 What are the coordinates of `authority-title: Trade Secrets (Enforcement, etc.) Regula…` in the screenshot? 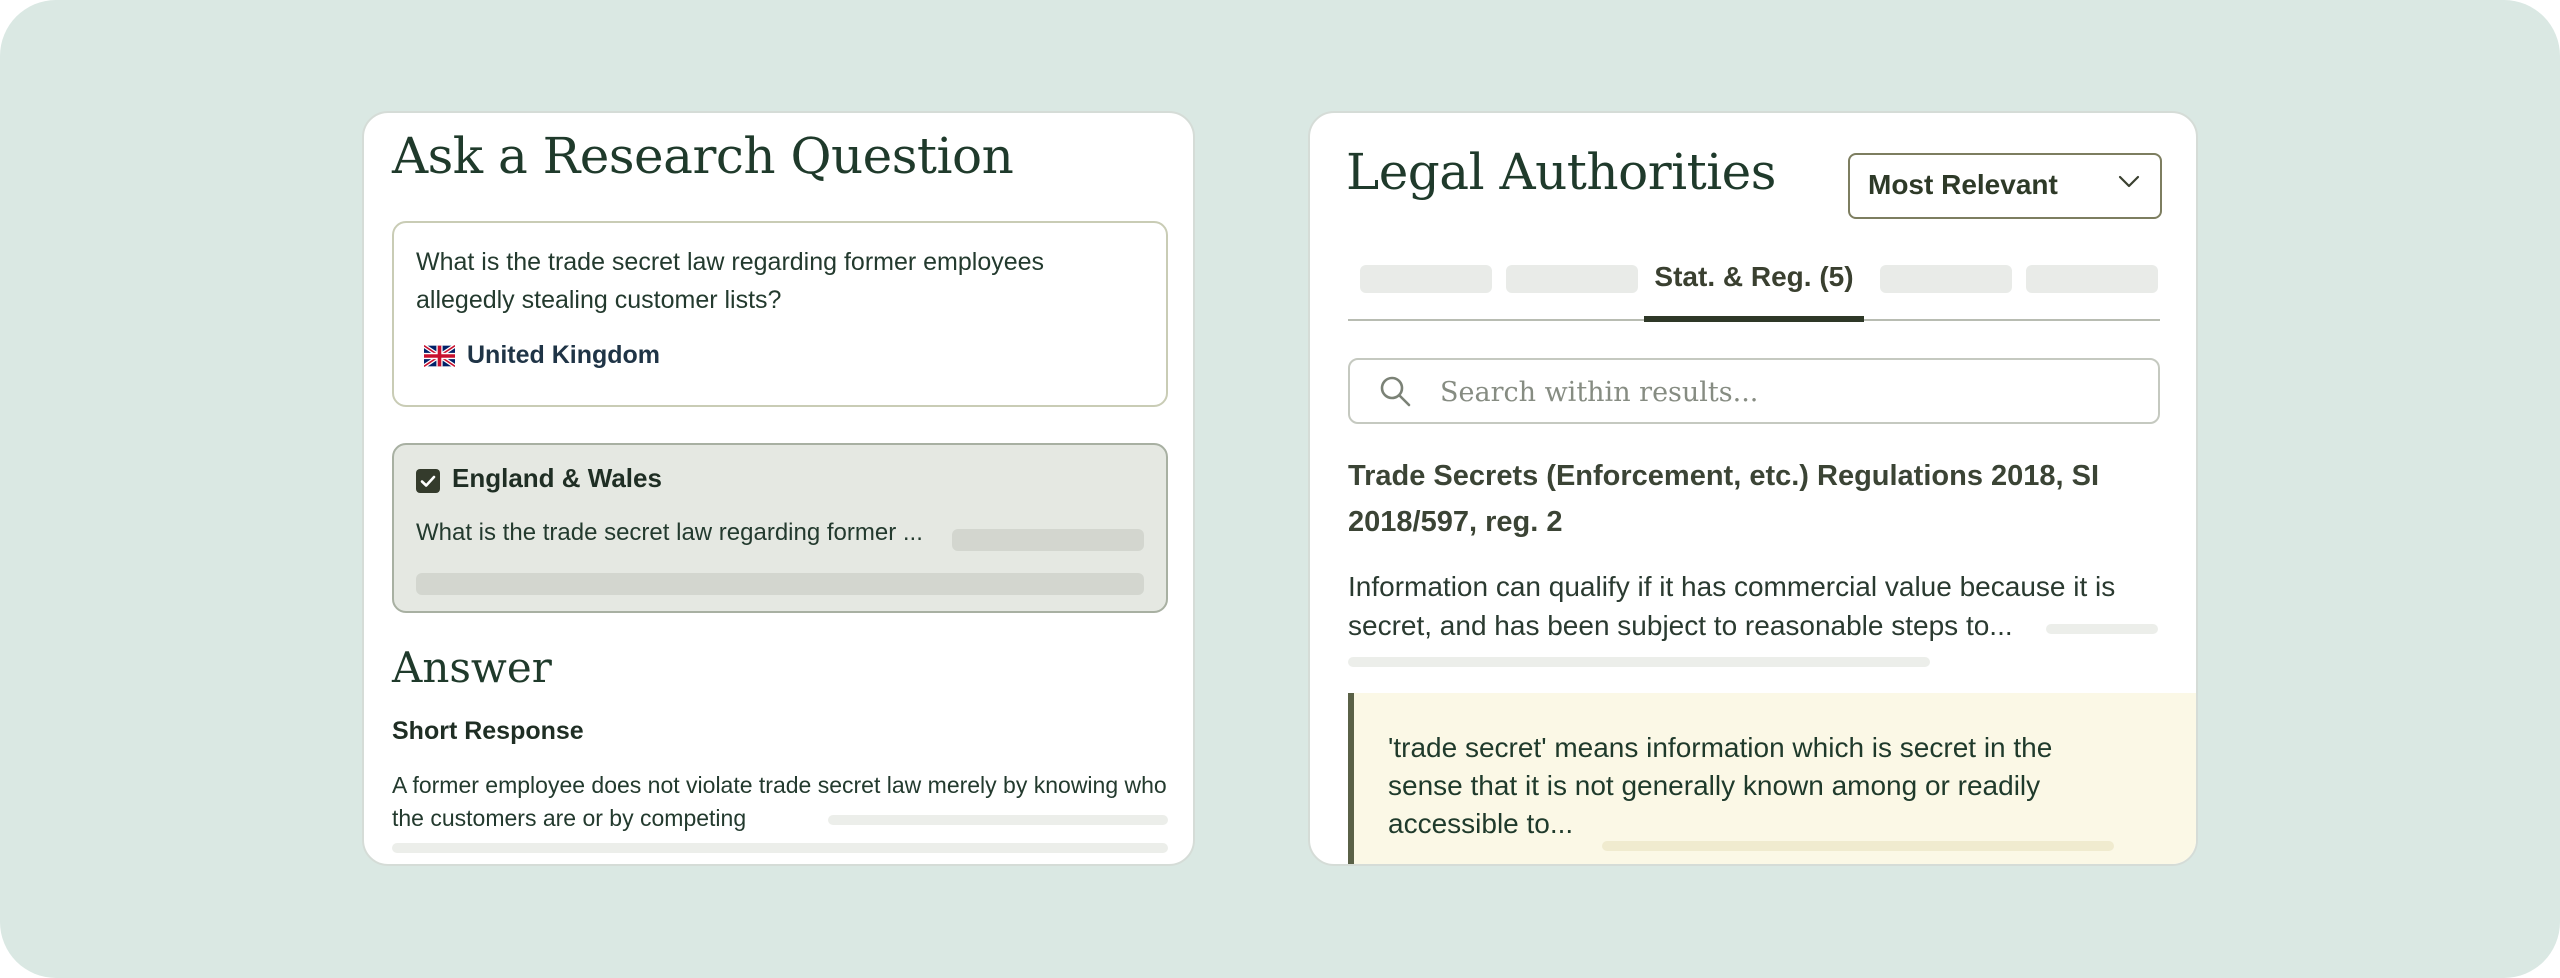 It's located at (1748, 499).